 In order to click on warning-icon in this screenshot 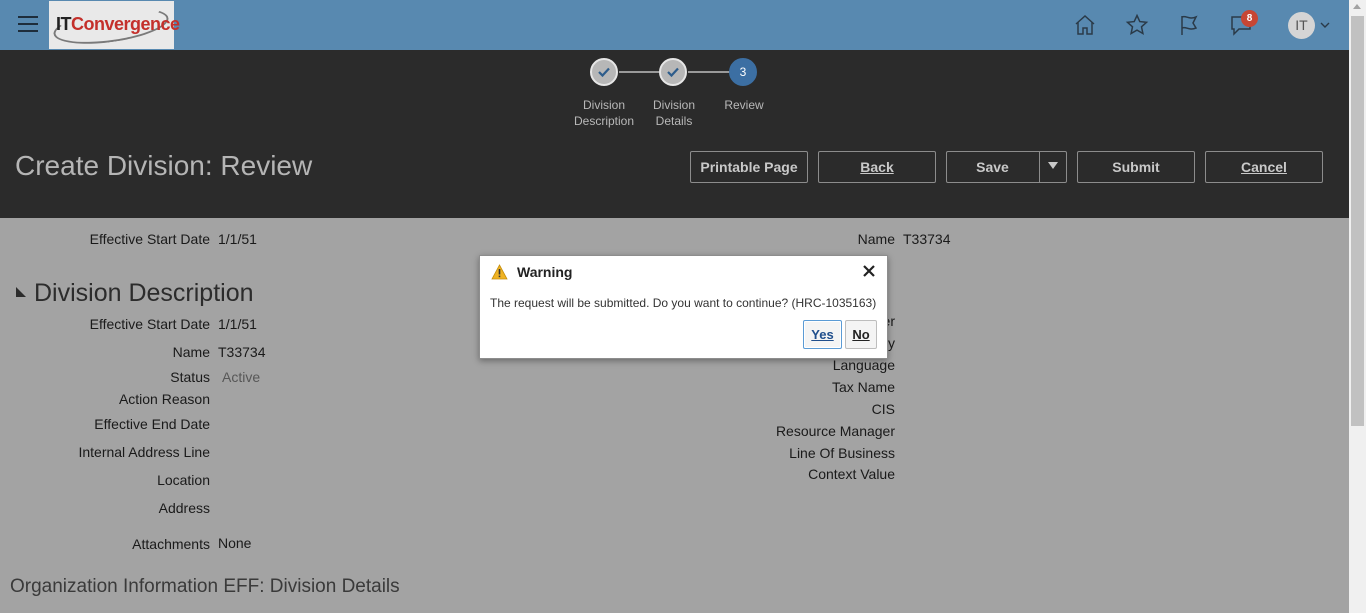, I will do `click(499, 272)`.